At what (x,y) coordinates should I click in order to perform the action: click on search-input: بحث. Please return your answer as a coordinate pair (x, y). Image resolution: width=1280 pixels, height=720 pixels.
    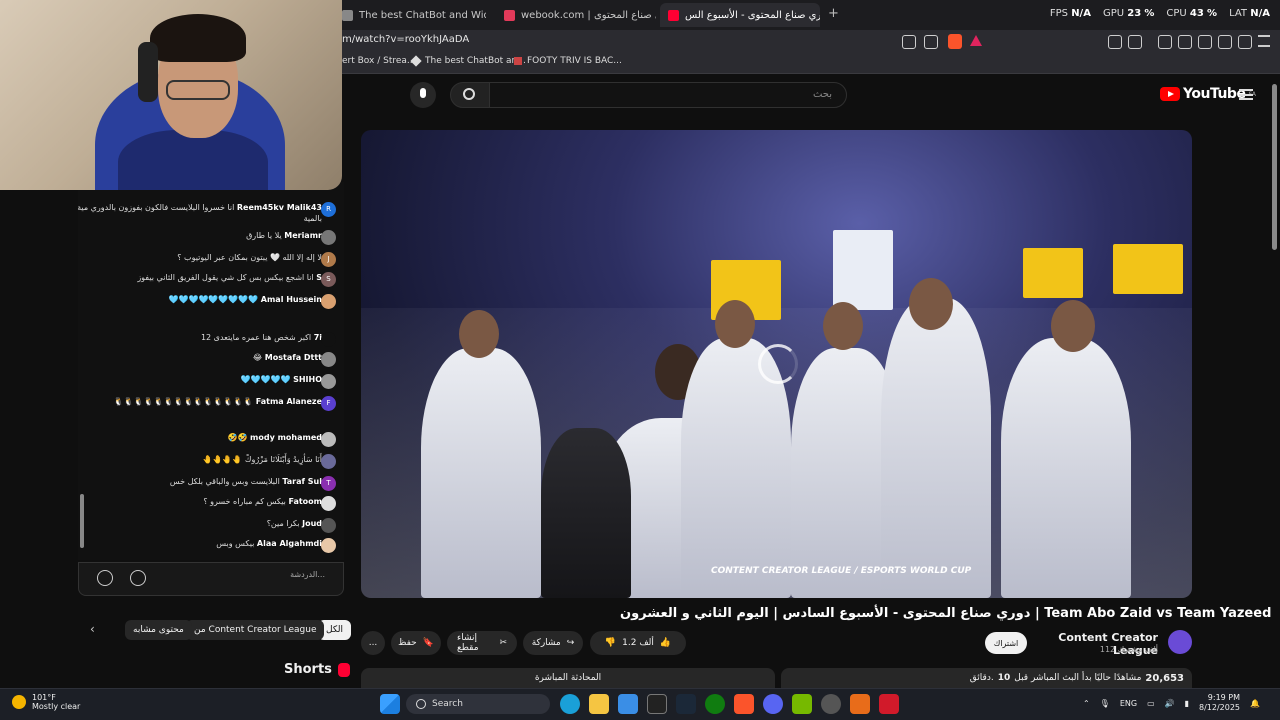
    Looking at the image, I should click on (668, 95).